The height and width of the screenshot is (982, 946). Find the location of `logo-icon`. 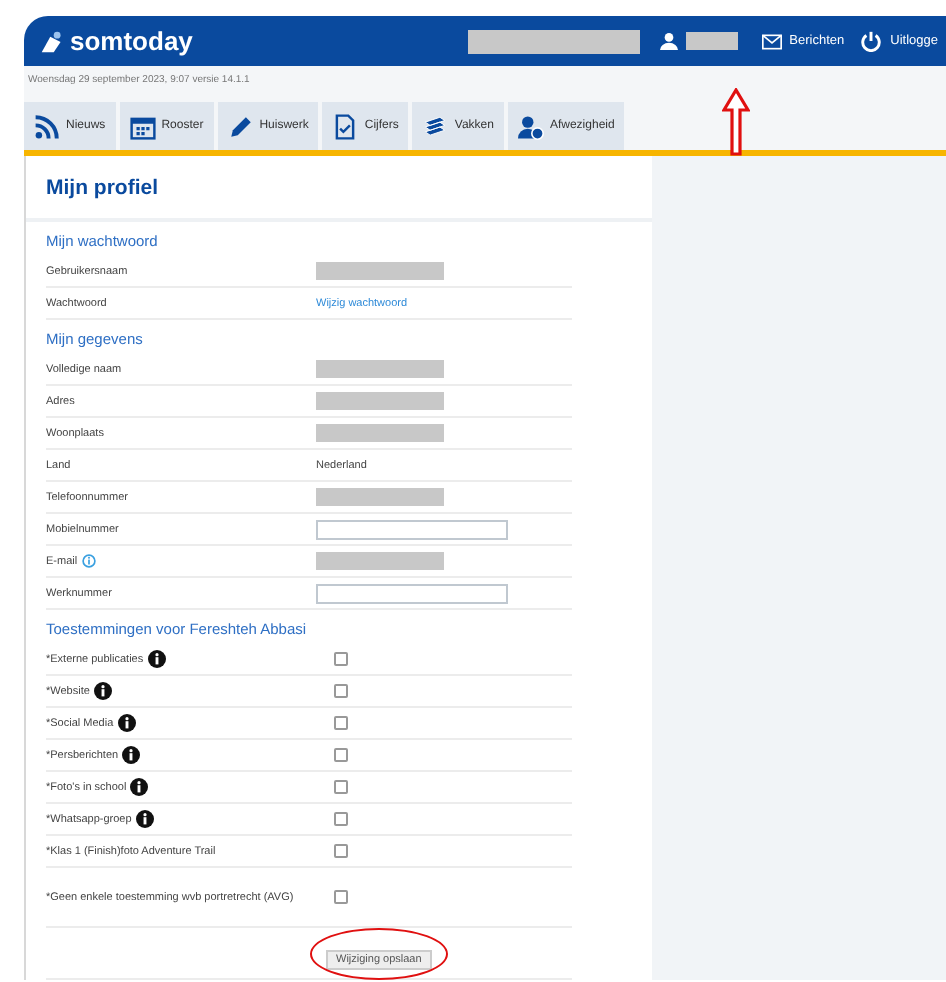

logo-icon is located at coordinates (52, 41).